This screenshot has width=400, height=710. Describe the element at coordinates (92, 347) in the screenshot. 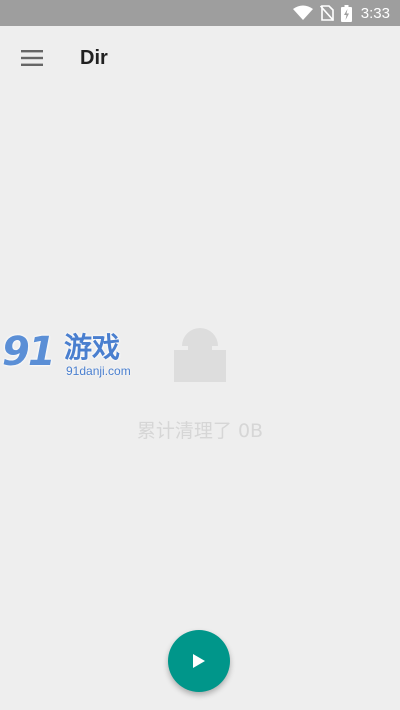

I see `watermark-name: 游戏` at that location.